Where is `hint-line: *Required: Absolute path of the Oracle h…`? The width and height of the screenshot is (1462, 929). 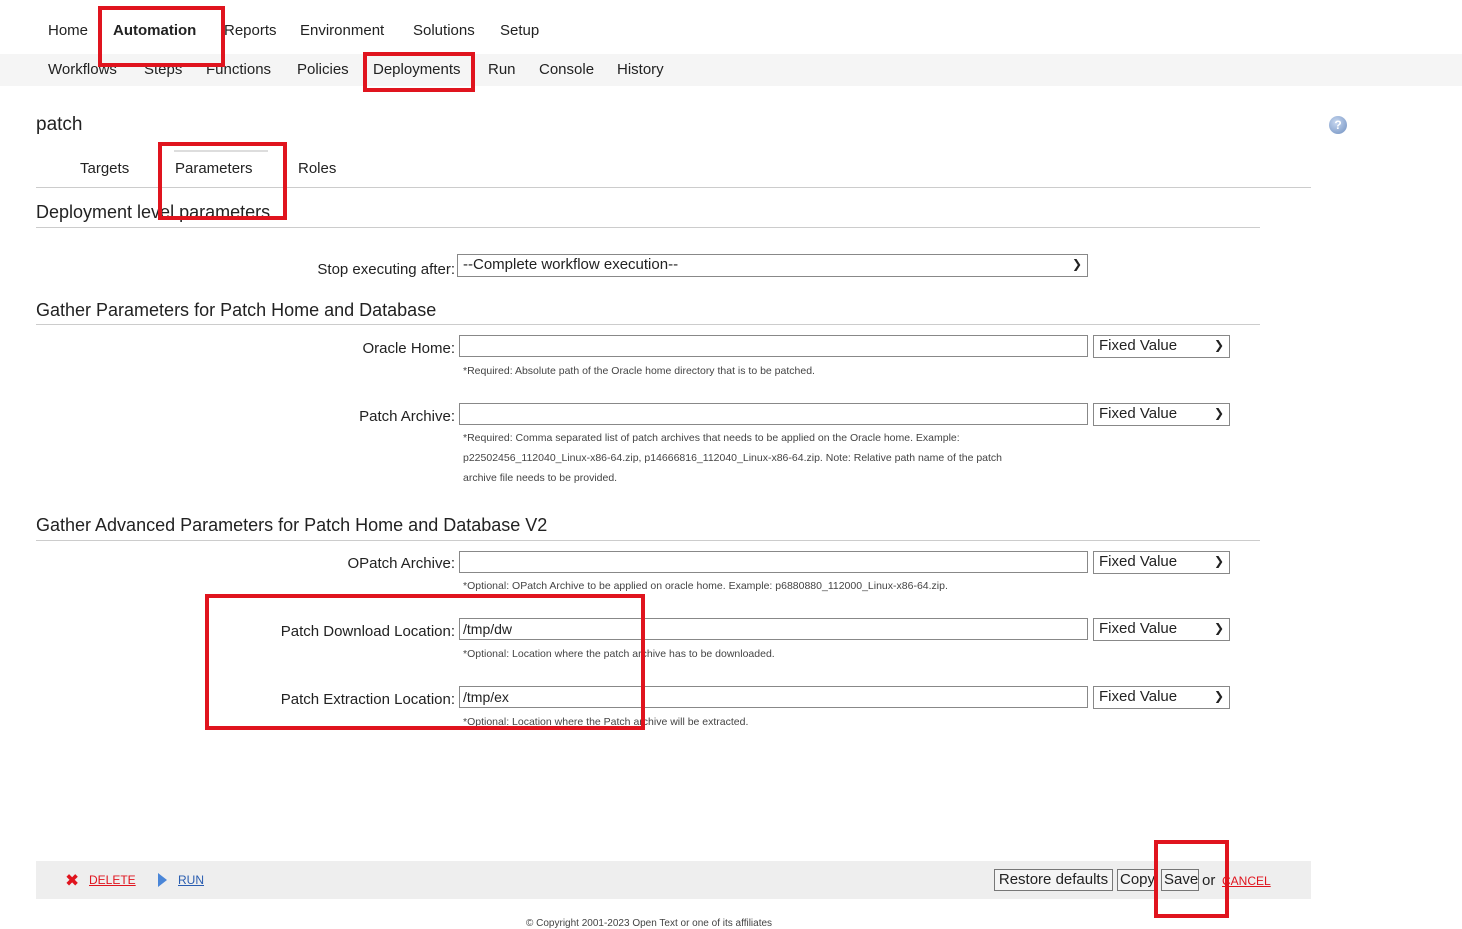
hint-line: *Required: Absolute path of the Oracle h… is located at coordinates (639, 371).